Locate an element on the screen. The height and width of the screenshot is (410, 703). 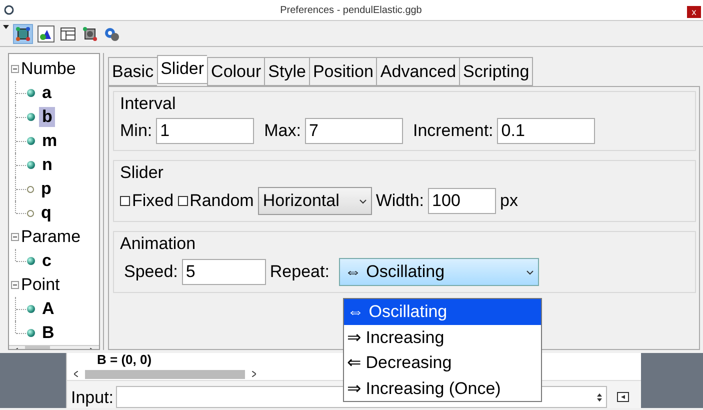
group-title: Interval is located at coordinates (148, 104).